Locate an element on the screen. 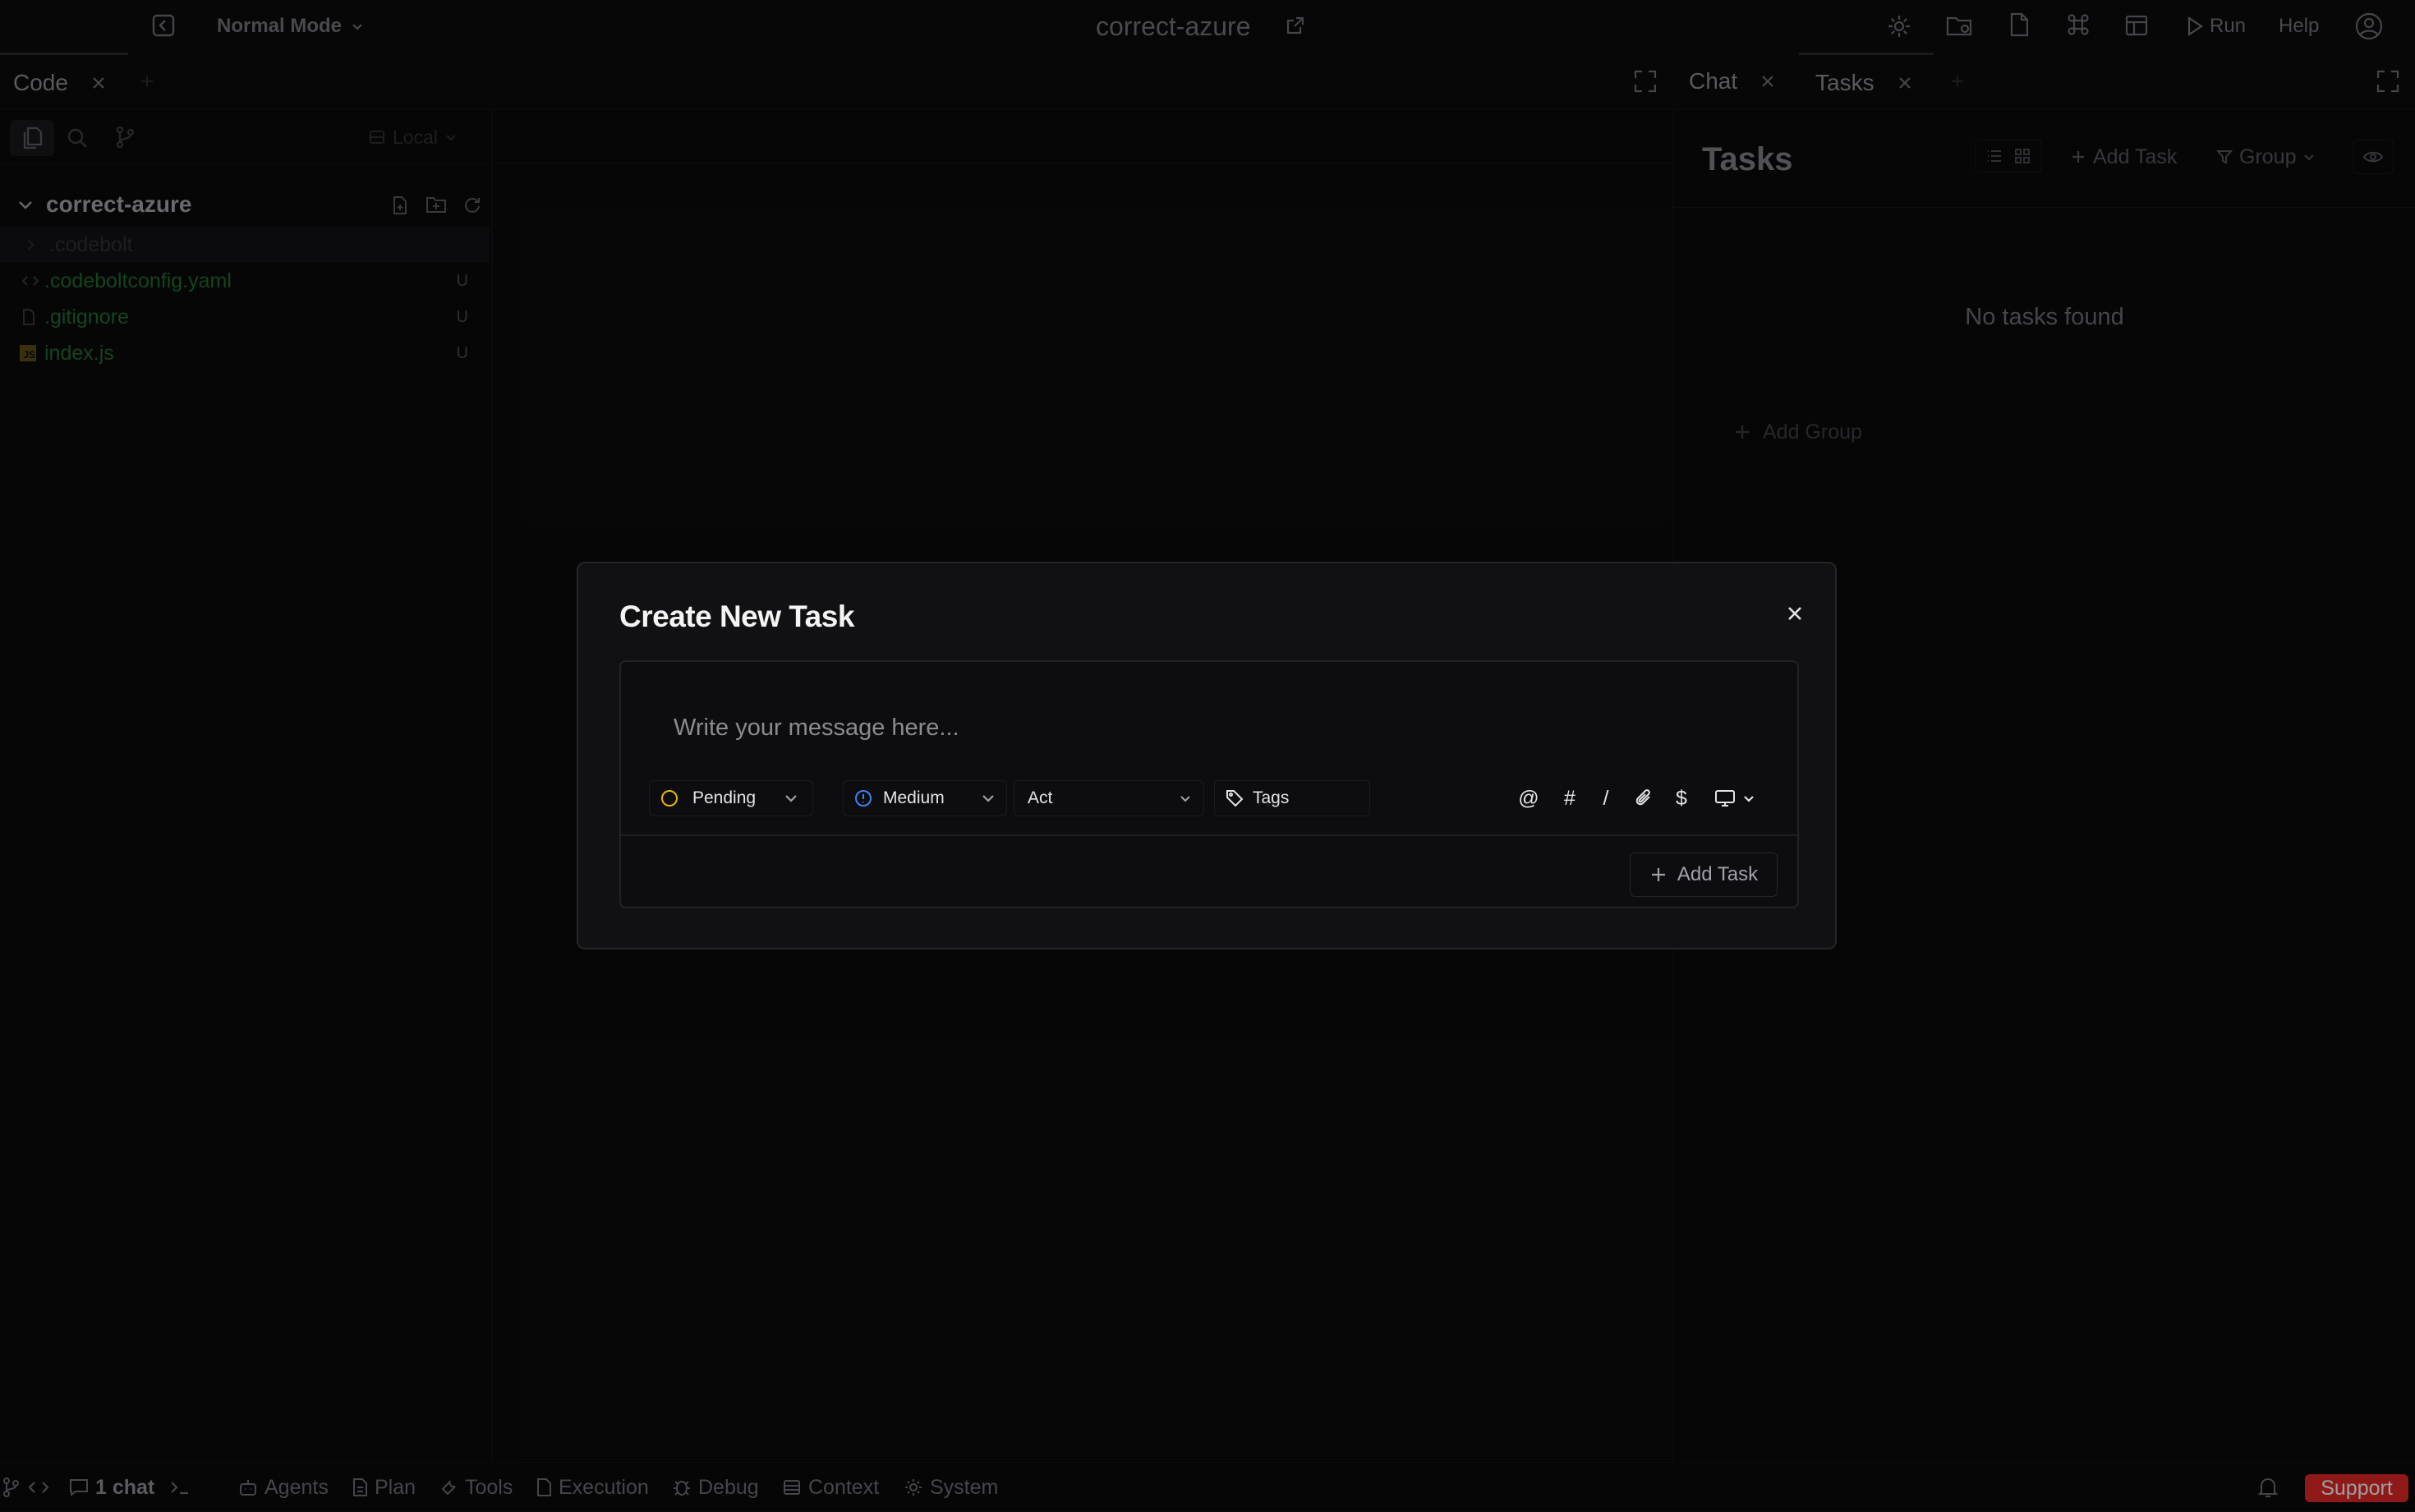  info-icon is located at coordinates (864, 798).